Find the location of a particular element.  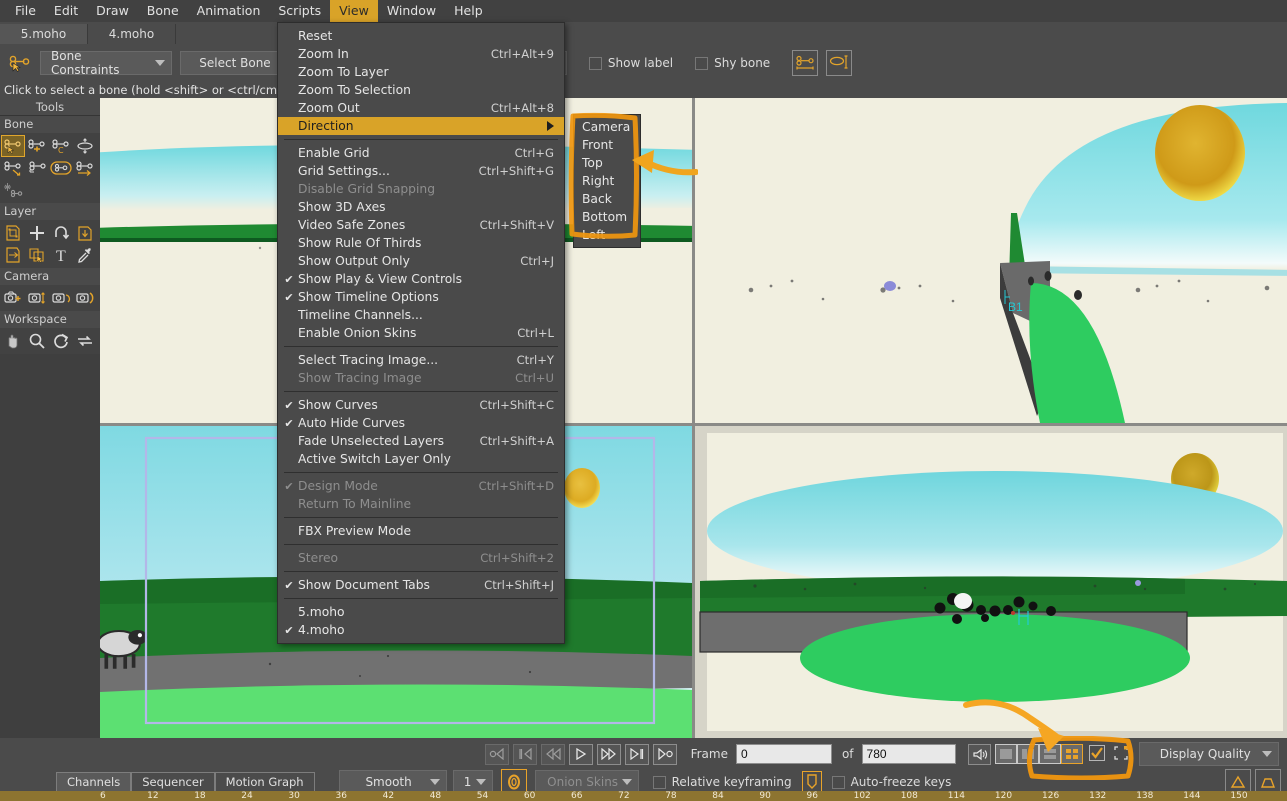

eyedropper-tool is located at coordinates (85, 255).